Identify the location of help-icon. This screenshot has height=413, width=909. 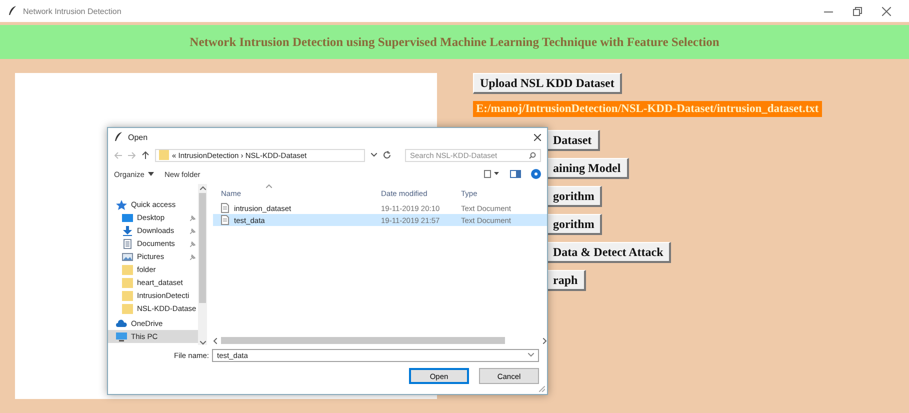
(536, 174).